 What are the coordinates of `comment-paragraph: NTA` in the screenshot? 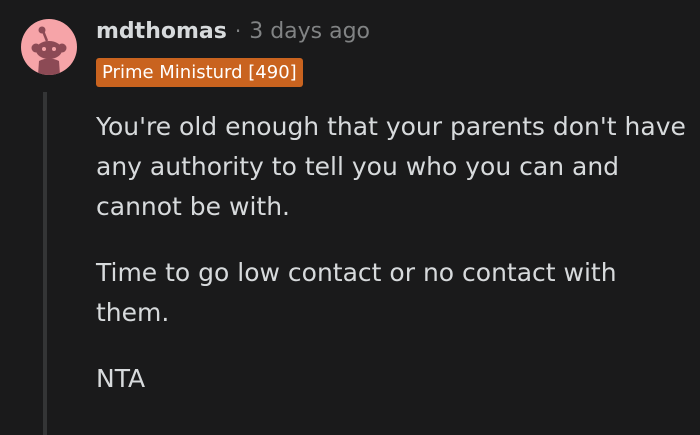 It's located at (121, 378).